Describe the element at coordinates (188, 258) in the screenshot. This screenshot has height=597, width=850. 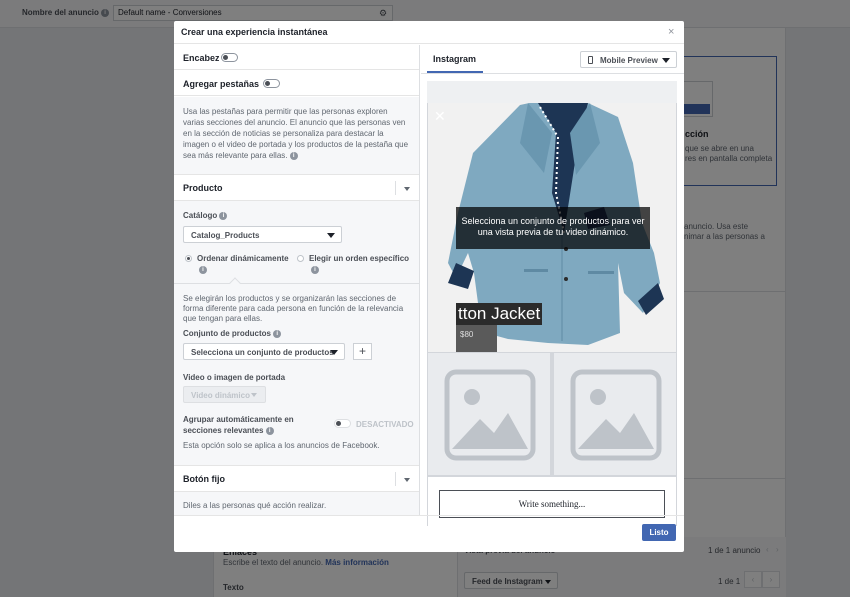
I see `dynamic-order-radio` at that location.